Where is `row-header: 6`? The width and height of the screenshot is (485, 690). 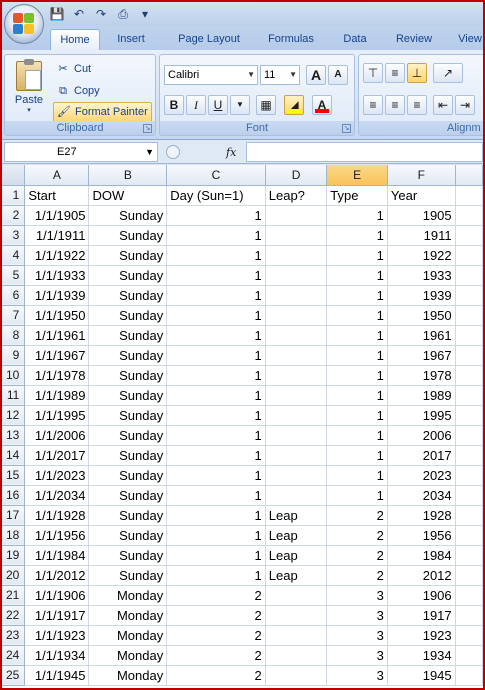 row-header: 6 is located at coordinates (14, 295).